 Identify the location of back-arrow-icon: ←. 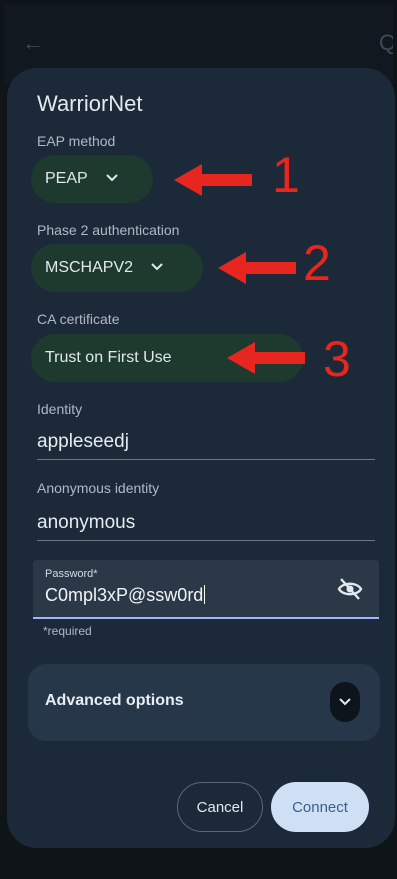
(33, 43).